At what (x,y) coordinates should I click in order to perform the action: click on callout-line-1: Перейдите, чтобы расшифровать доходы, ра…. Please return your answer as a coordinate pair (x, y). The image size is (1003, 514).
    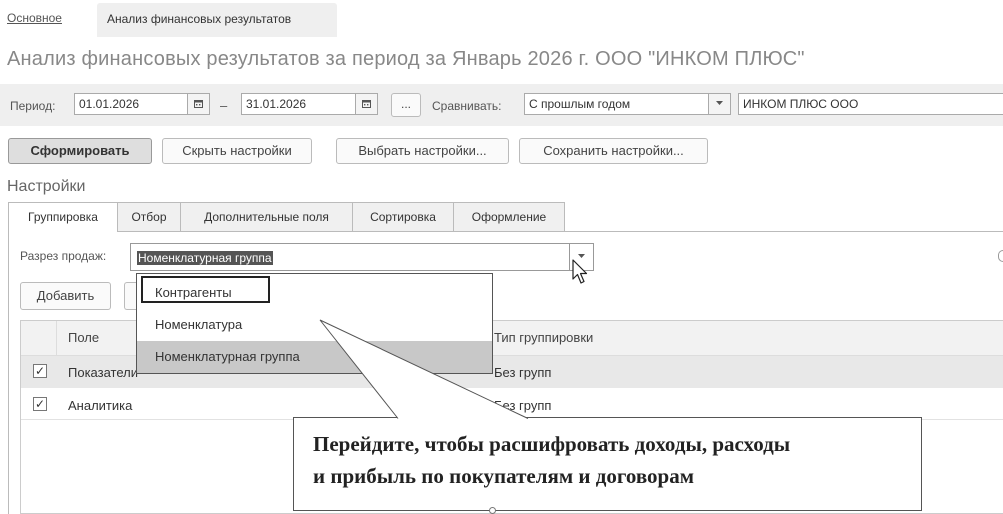
    Looking at the image, I should click on (552, 444).